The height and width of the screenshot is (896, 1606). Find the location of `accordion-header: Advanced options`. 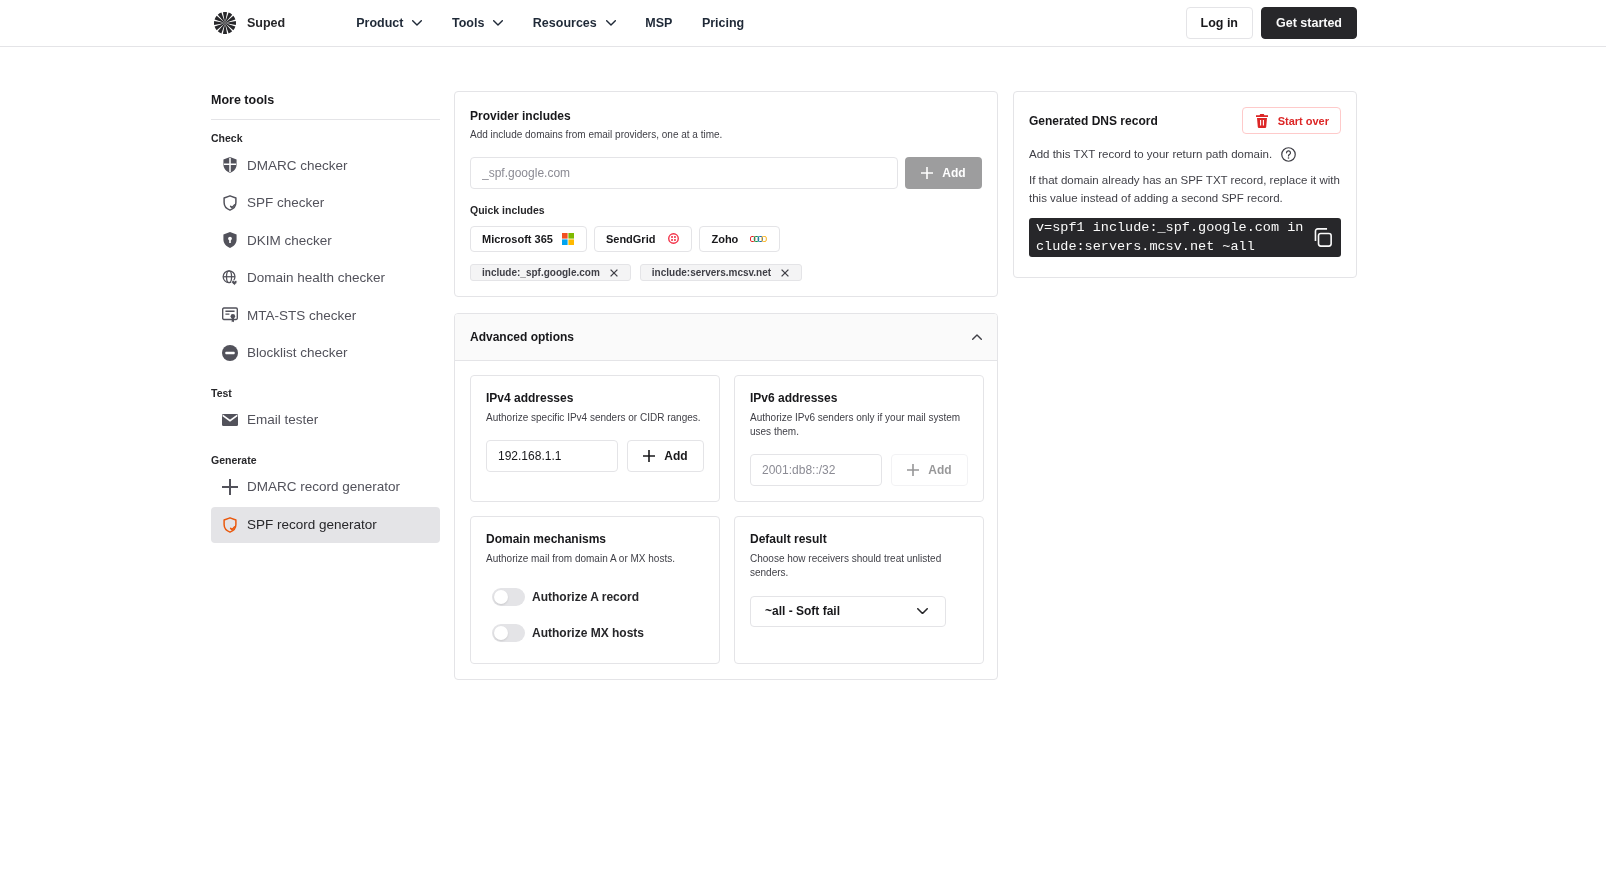

accordion-header: Advanced options is located at coordinates (726, 337).